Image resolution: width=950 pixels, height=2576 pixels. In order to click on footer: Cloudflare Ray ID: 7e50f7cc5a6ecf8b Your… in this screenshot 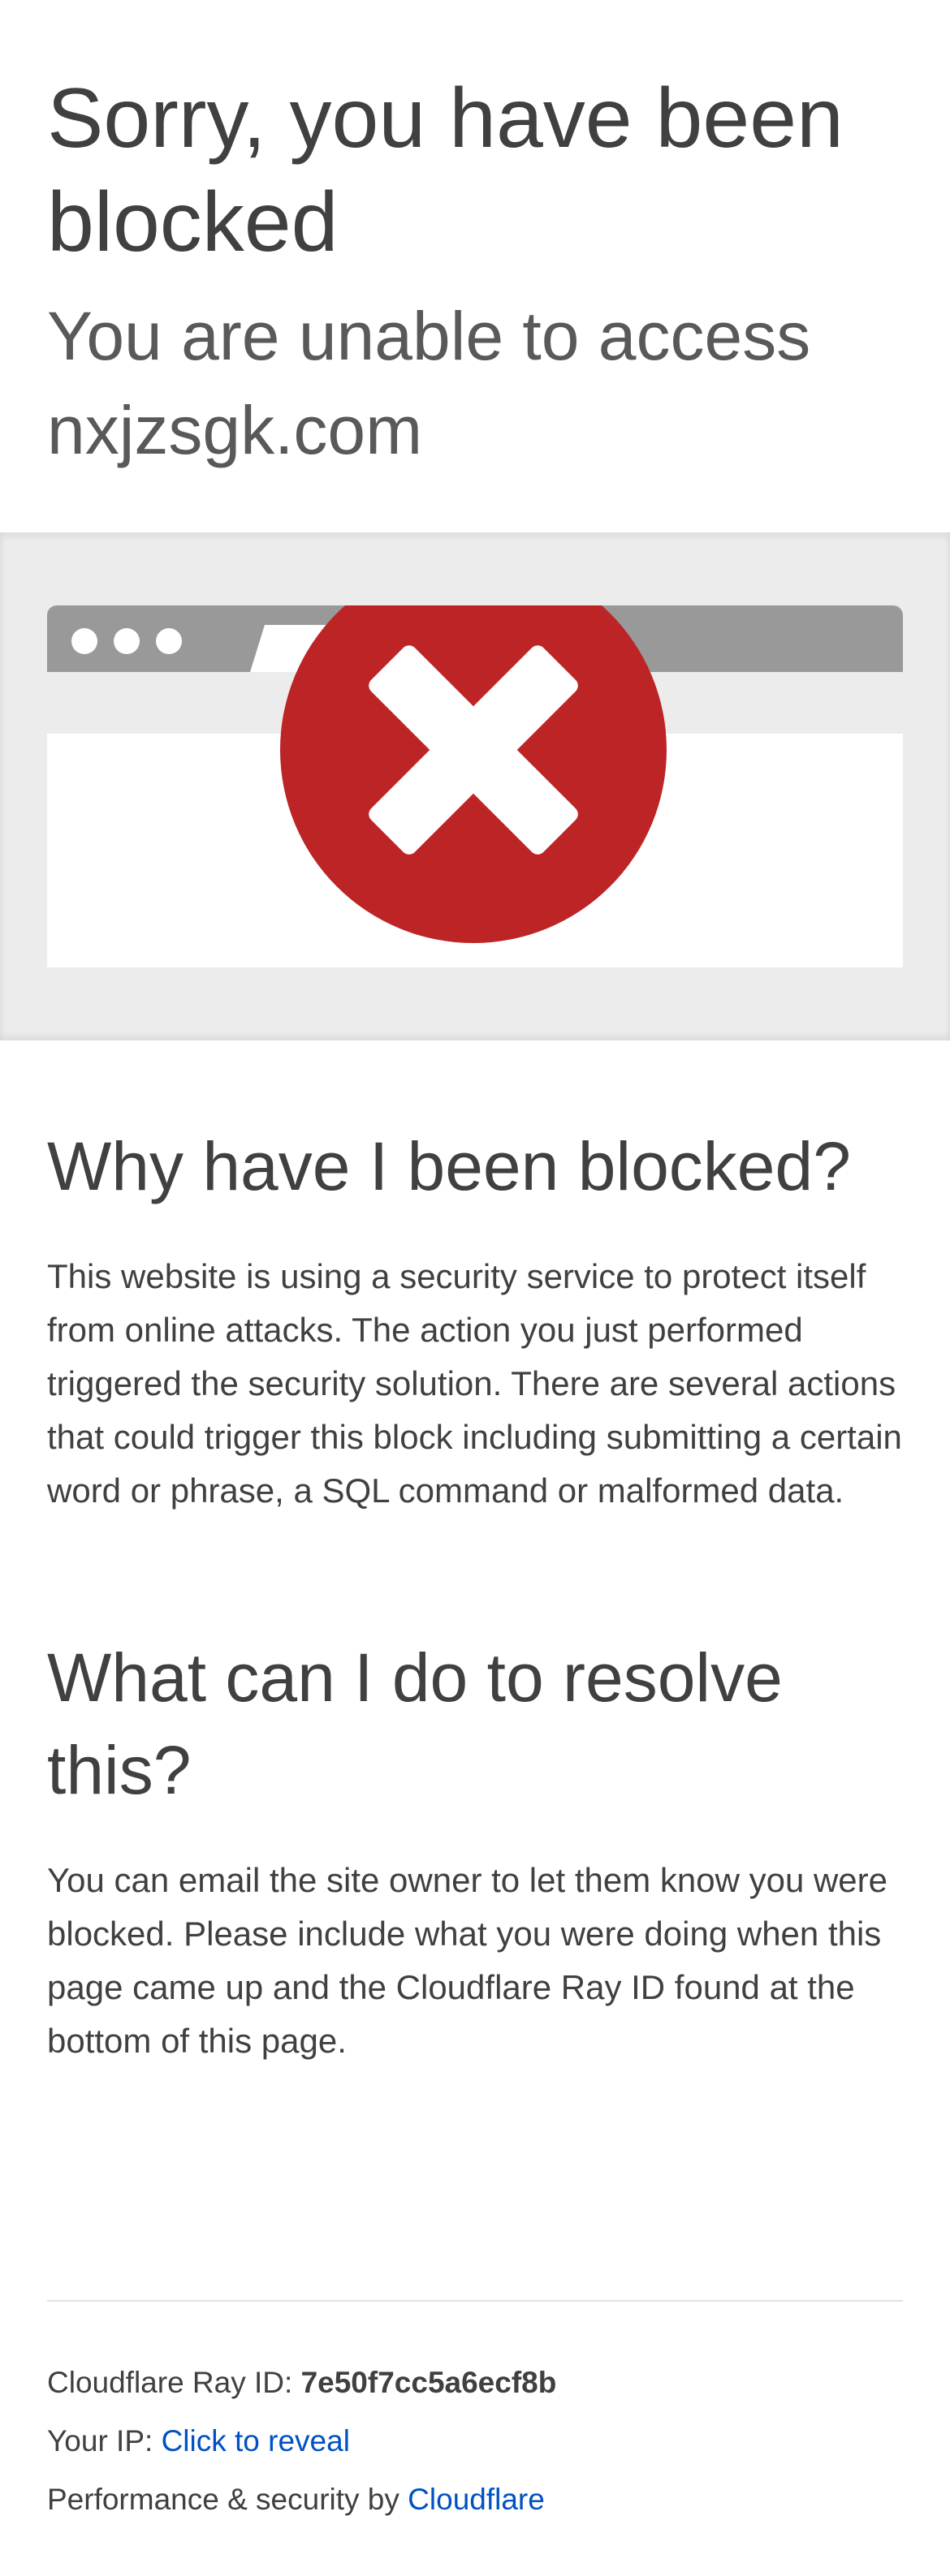, I will do `click(475, 2415)`.